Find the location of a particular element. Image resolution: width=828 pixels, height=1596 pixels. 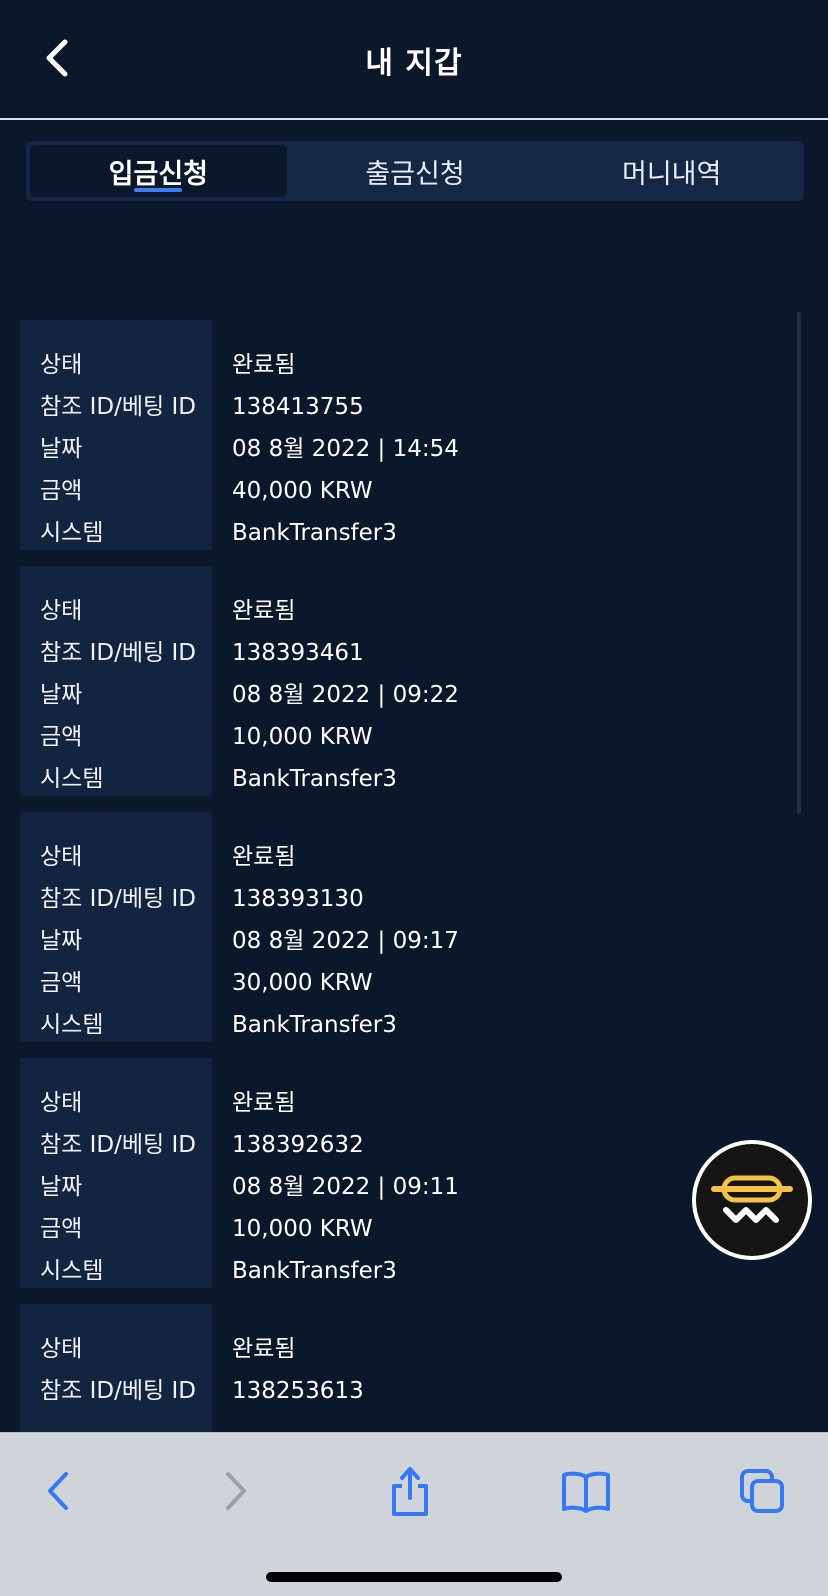

date-value: 08 8월 2022 | 09:17 is located at coordinates (345, 941).